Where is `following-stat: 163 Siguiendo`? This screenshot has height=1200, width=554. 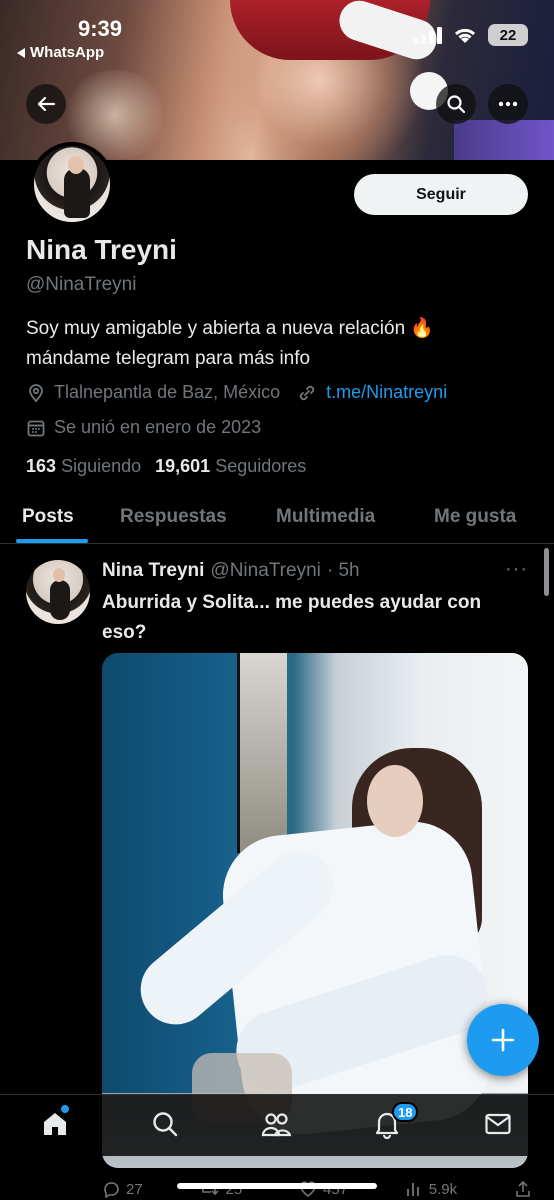 following-stat: 163 Siguiendo is located at coordinates (83, 466).